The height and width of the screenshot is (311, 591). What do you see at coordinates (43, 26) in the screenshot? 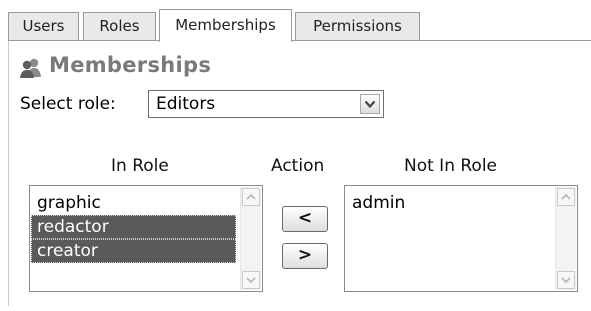
I see `tab-users: Users` at bounding box center [43, 26].